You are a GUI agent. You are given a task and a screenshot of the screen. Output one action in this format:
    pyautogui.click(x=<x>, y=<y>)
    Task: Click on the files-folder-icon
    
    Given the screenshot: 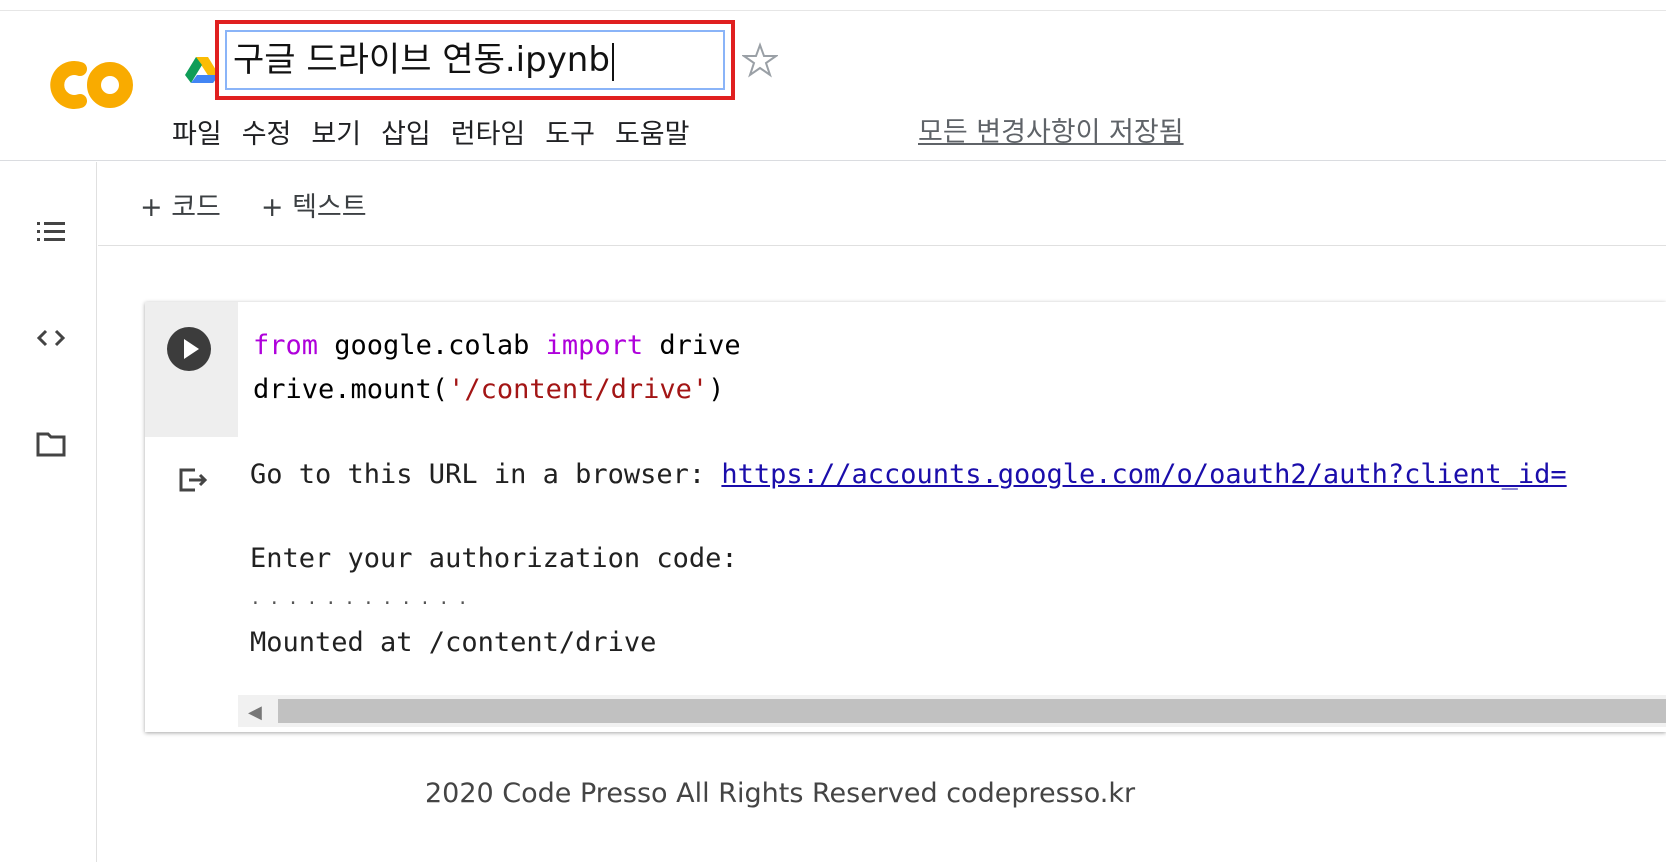 What is the action you would take?
    pyautogui.click(x=51, y=444)
    